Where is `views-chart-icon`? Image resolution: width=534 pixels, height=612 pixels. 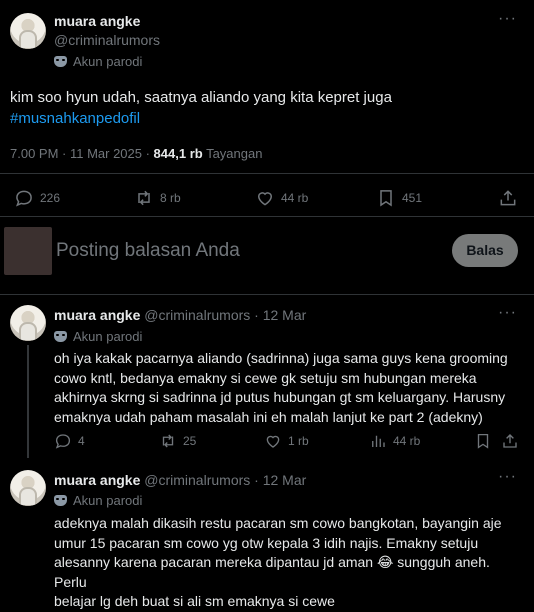
views-chart-icon is located at coordinates (378, 441).